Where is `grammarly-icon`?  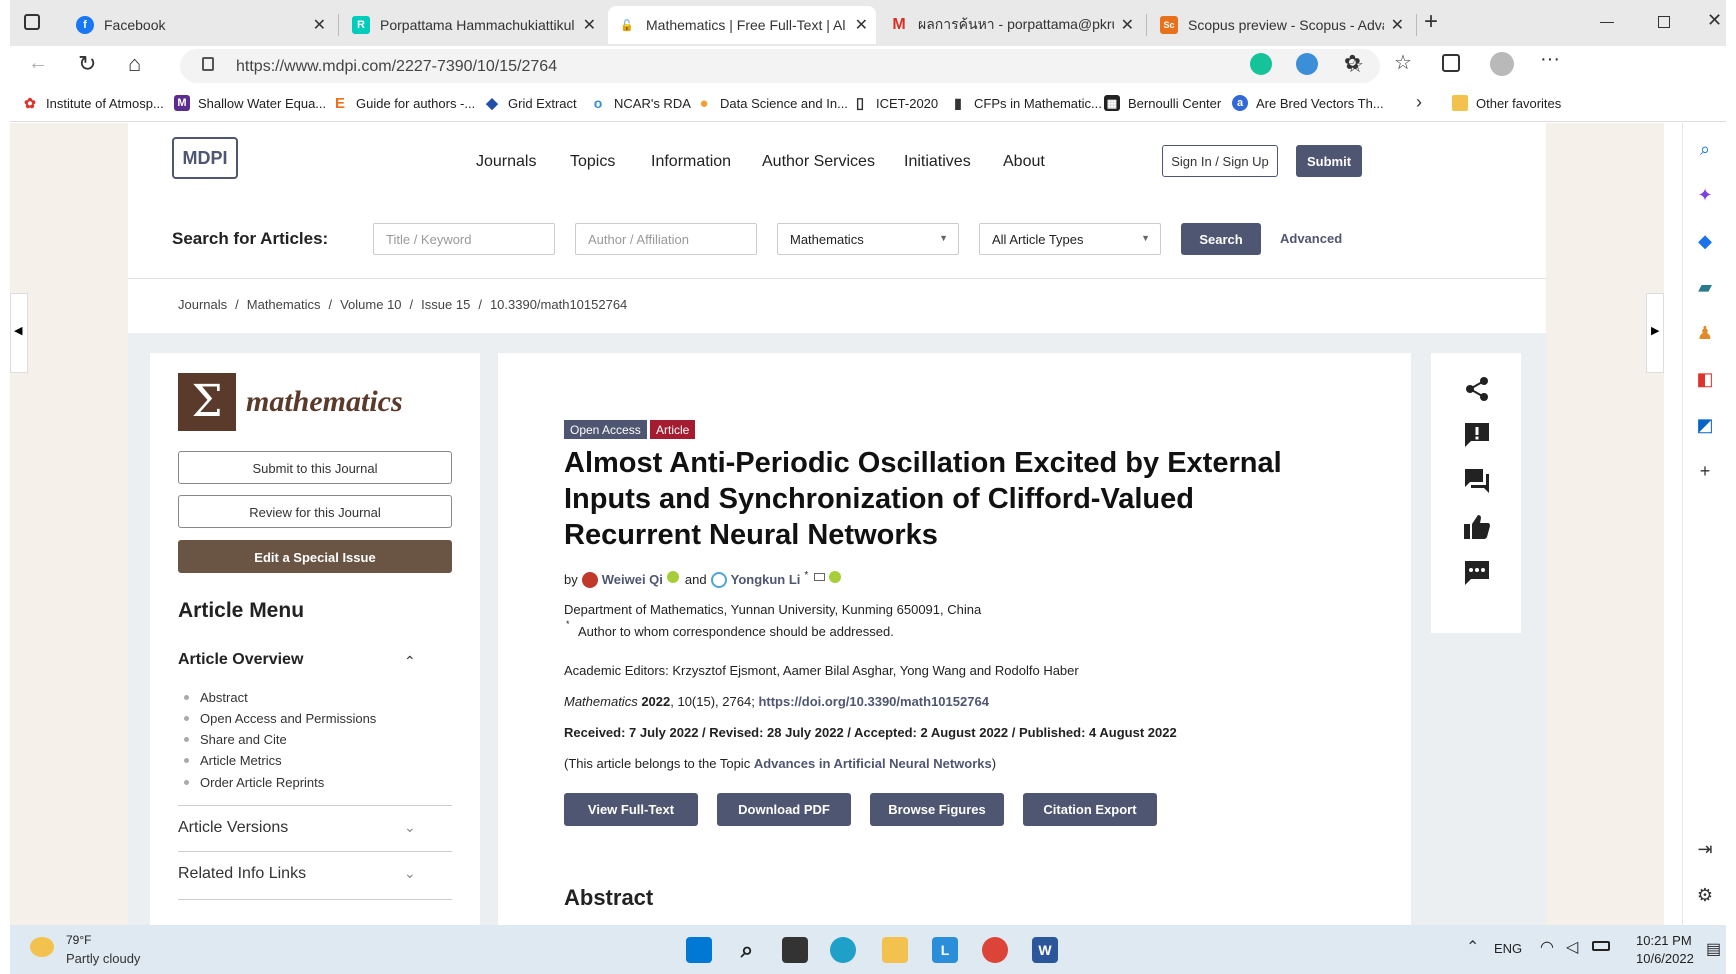 grammarly-icon is located at coordinates (1261, 64).